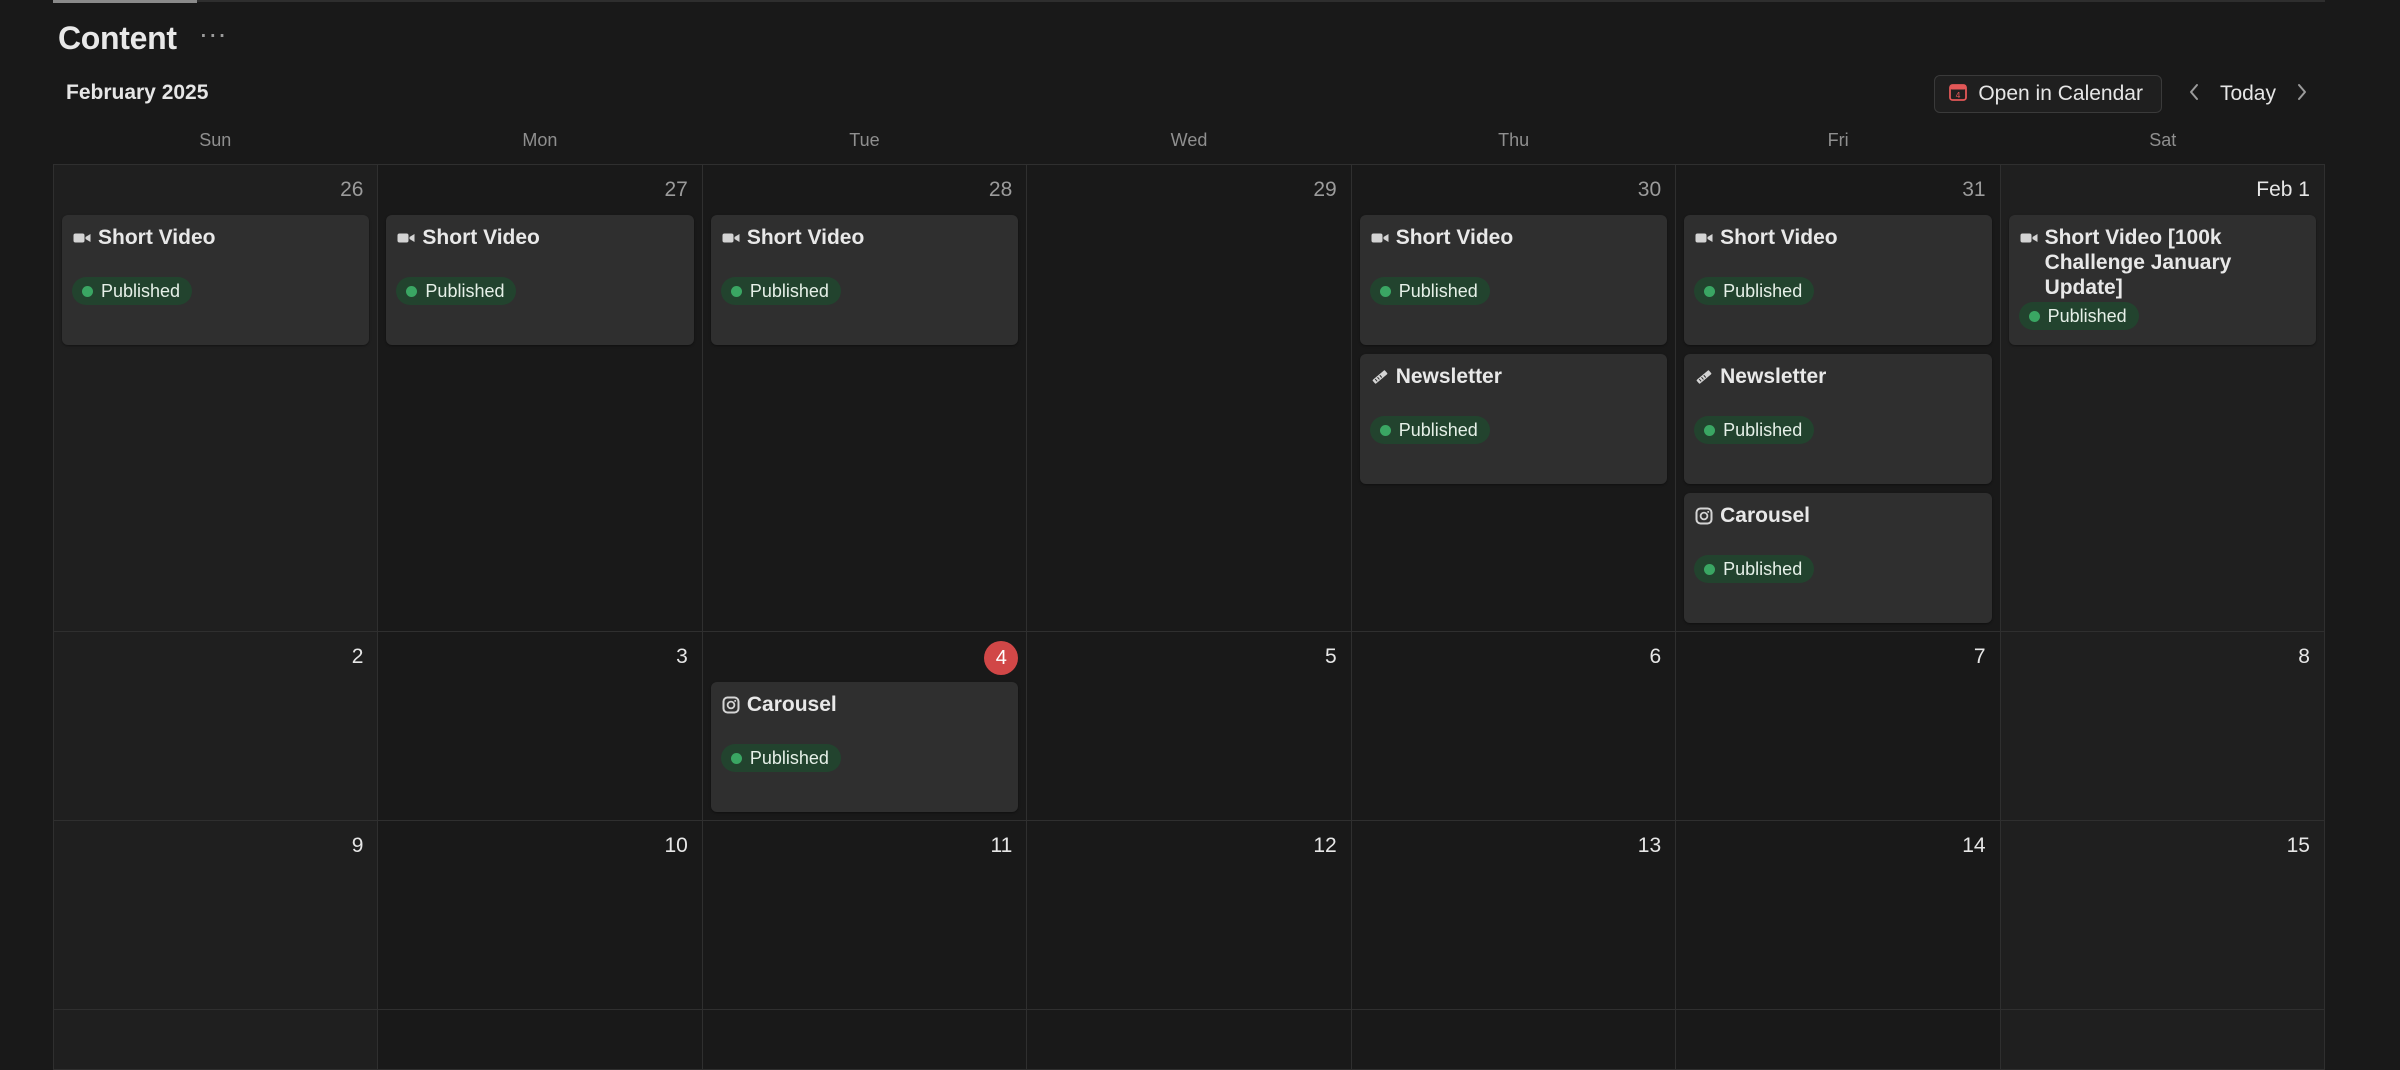 This screenshot has width=2400, height=1070. I want to click on calendar-day-cell: 4 Carousel Published, so click(865, 726).